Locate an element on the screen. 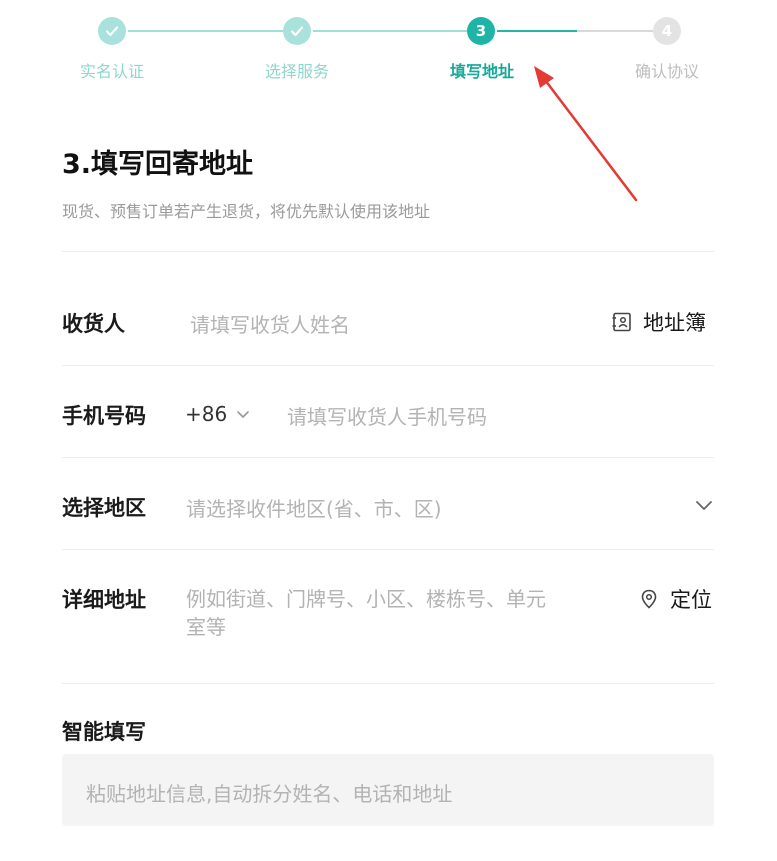  step-3-number: 3 is located at coordinates (481, 31).